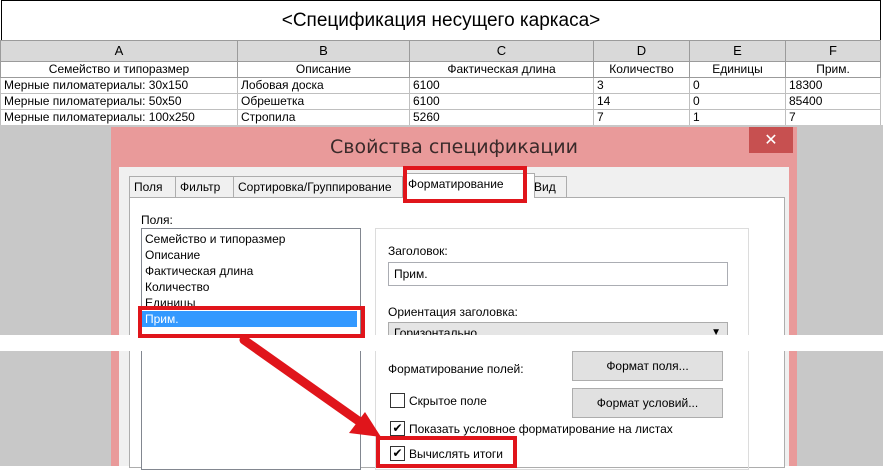 This screenshot has width=883, height=470. I want to click on annotation-arrow, so click(310, 386).